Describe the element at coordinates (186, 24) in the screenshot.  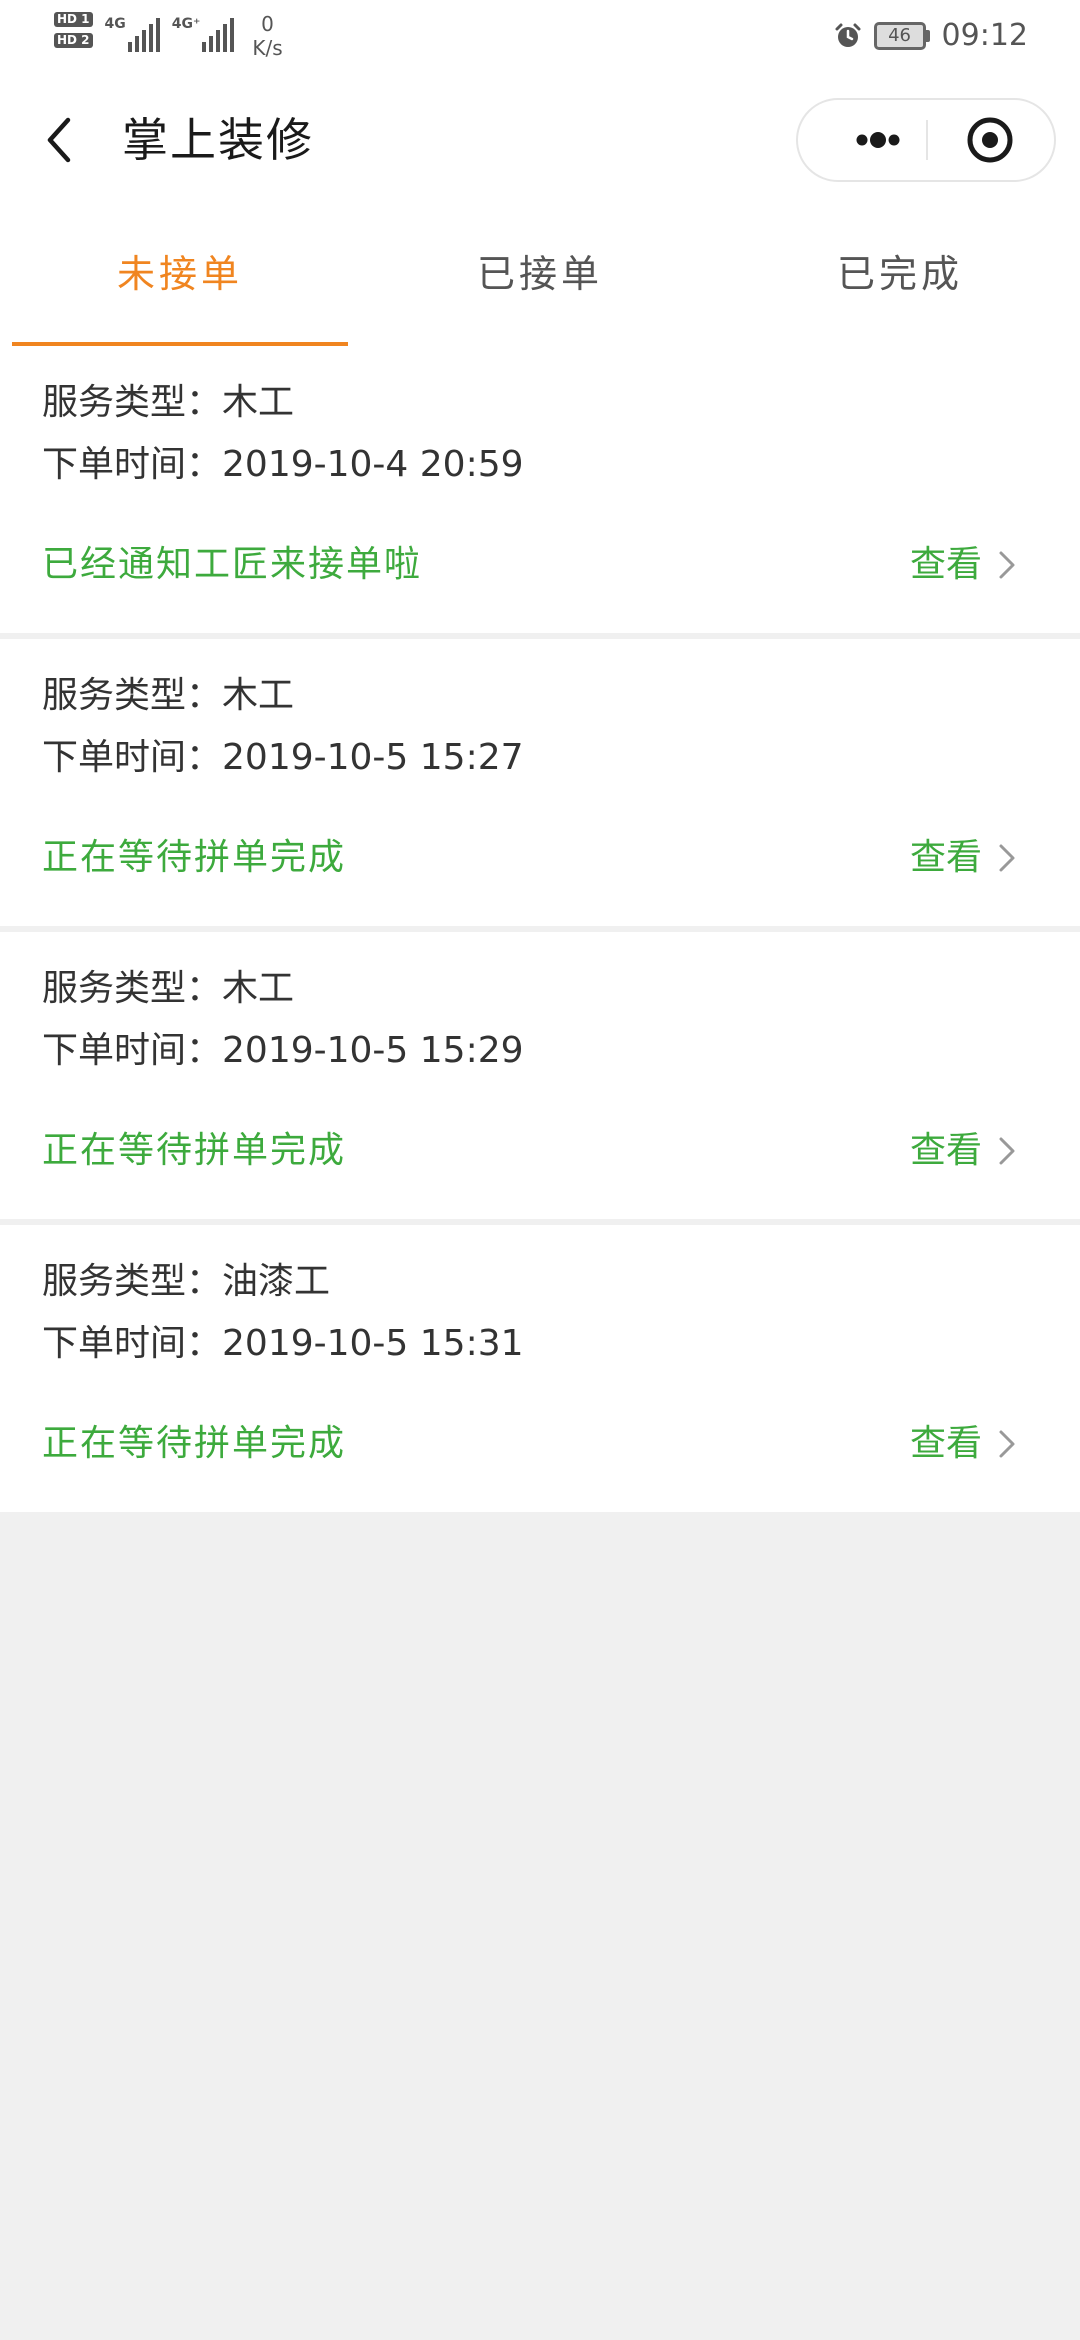
I see `network-type-2: 4G⁺` at that location.